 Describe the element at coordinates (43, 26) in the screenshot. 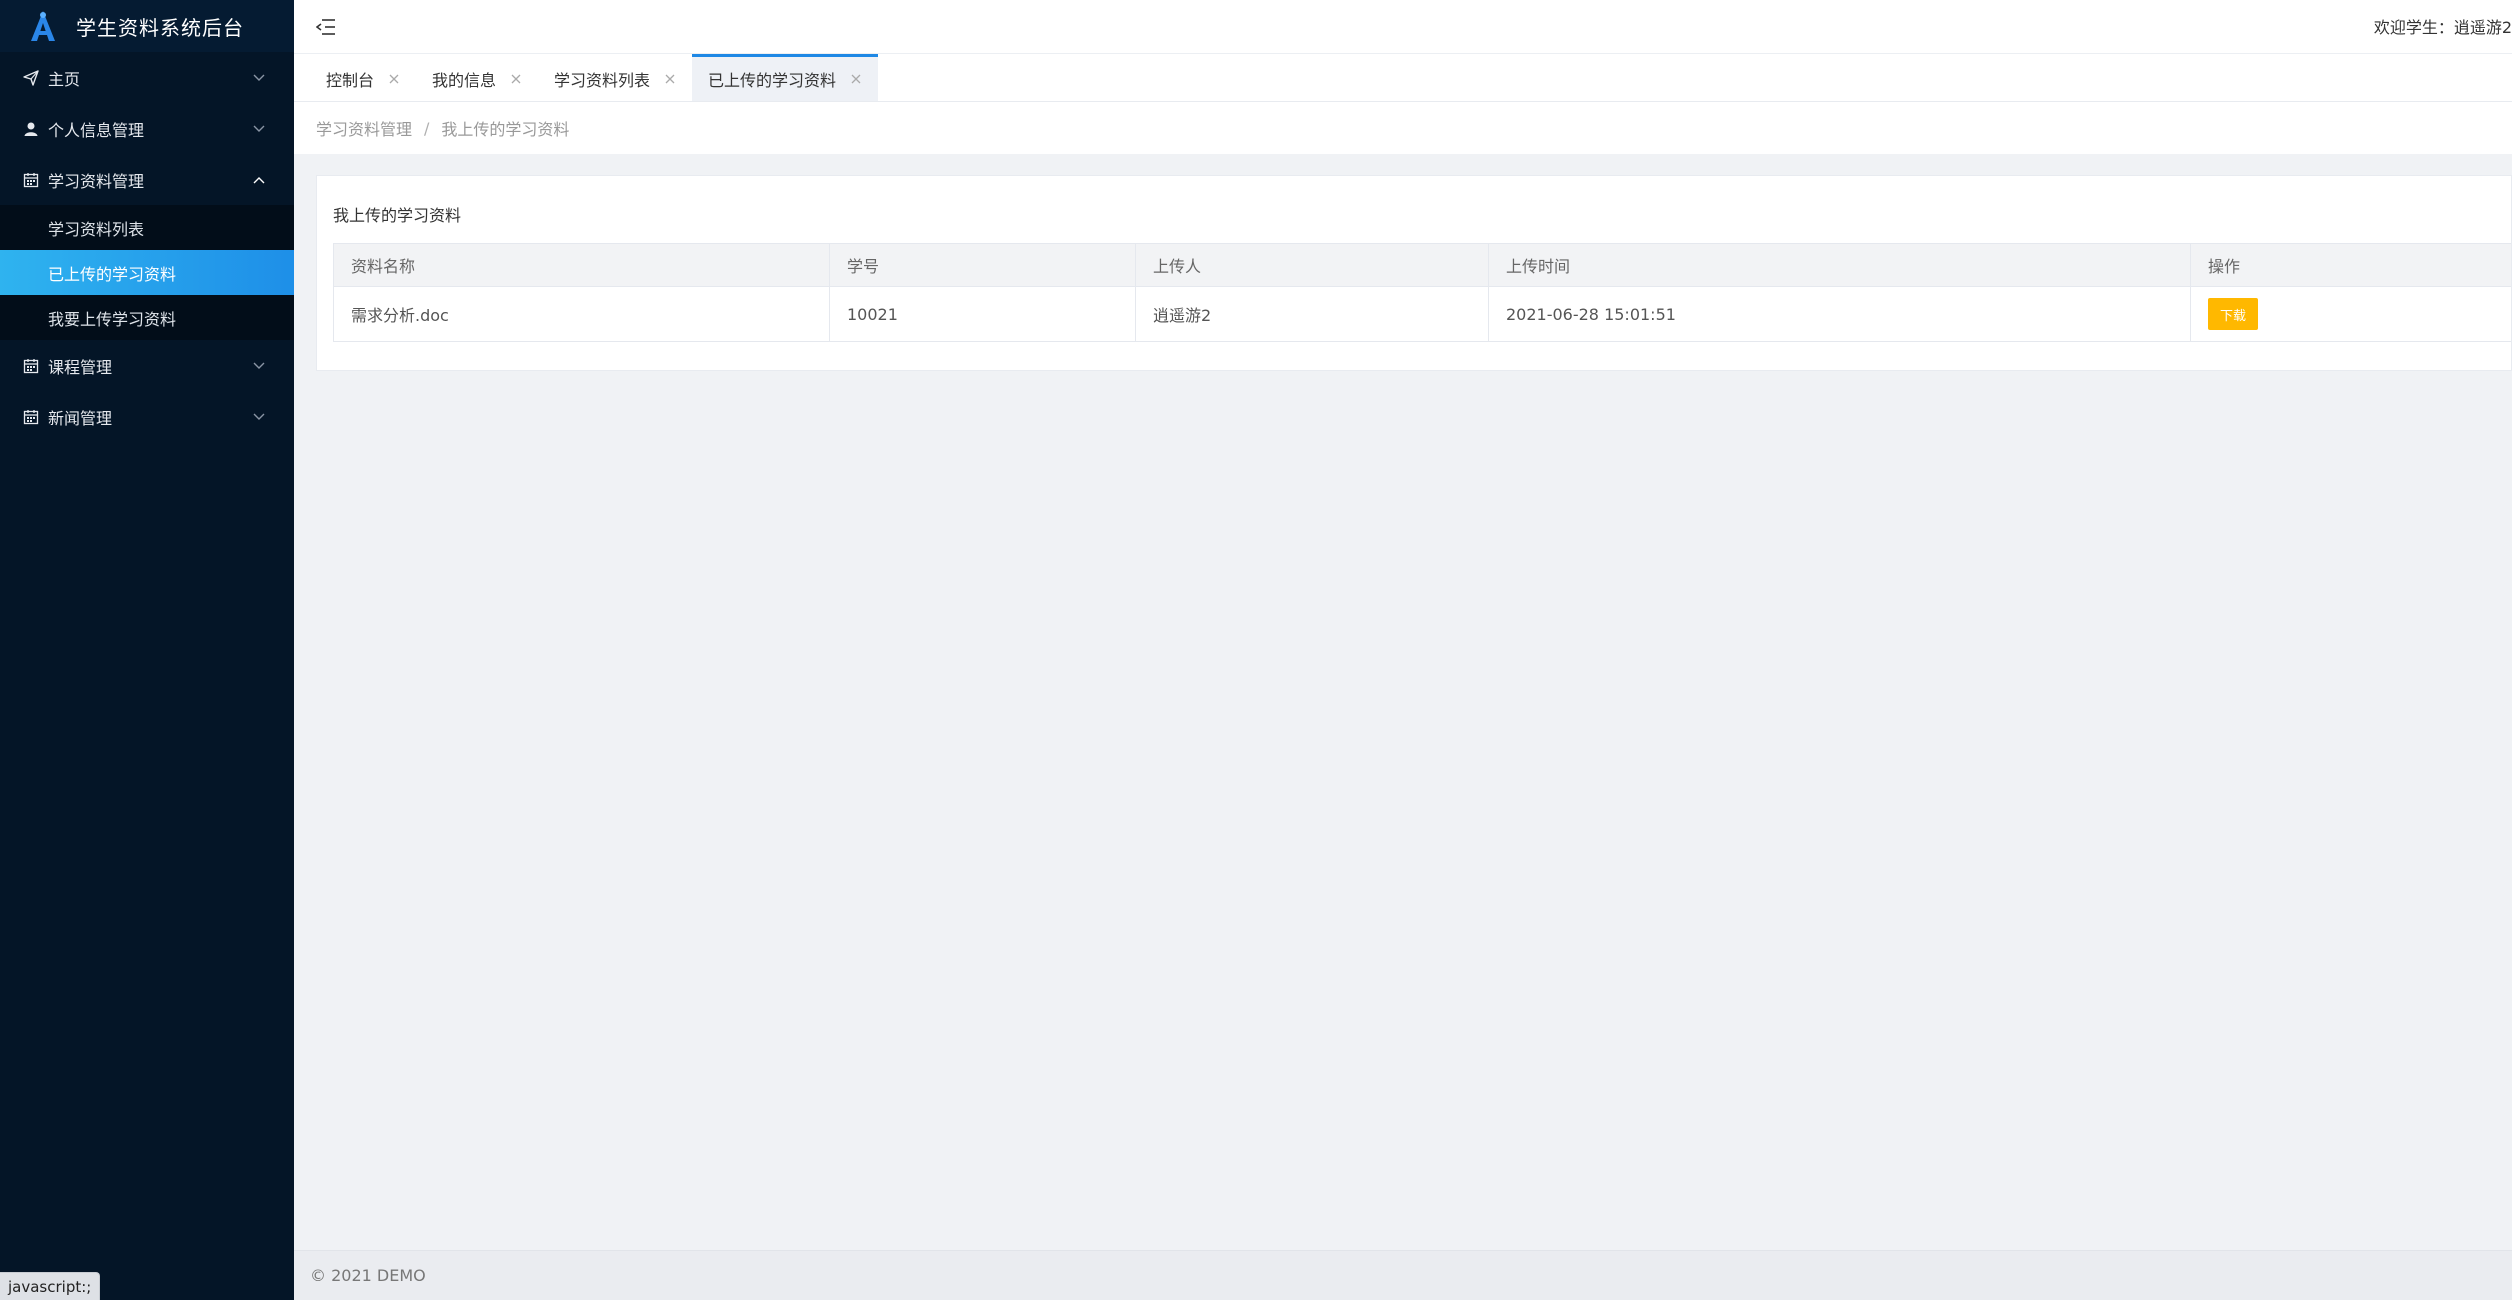

I see `logo-icon` at that location.